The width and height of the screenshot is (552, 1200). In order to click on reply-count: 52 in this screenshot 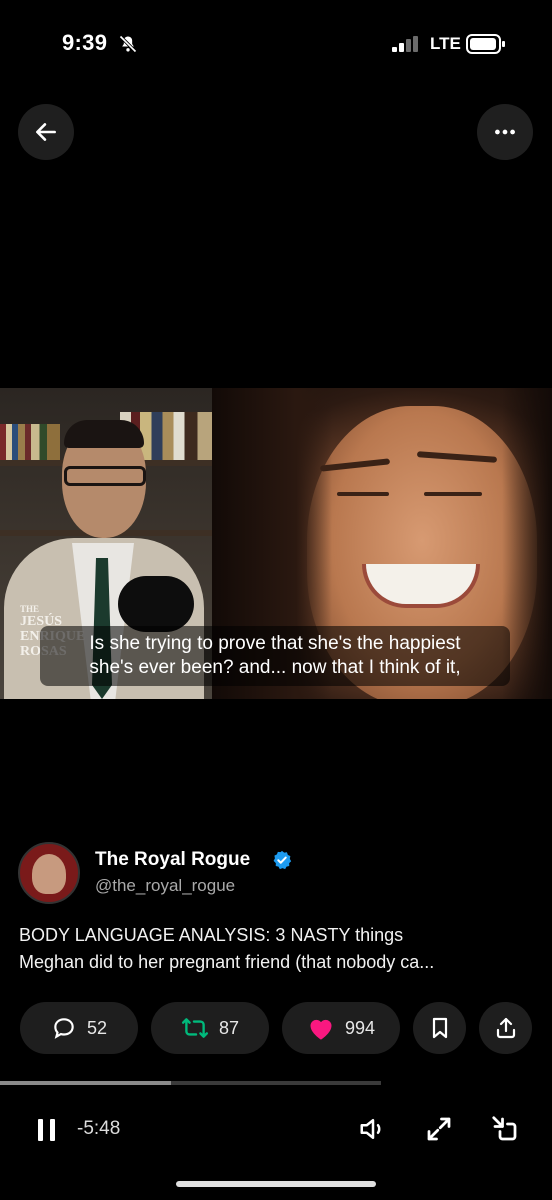, I will do `click(97, 1027)`.